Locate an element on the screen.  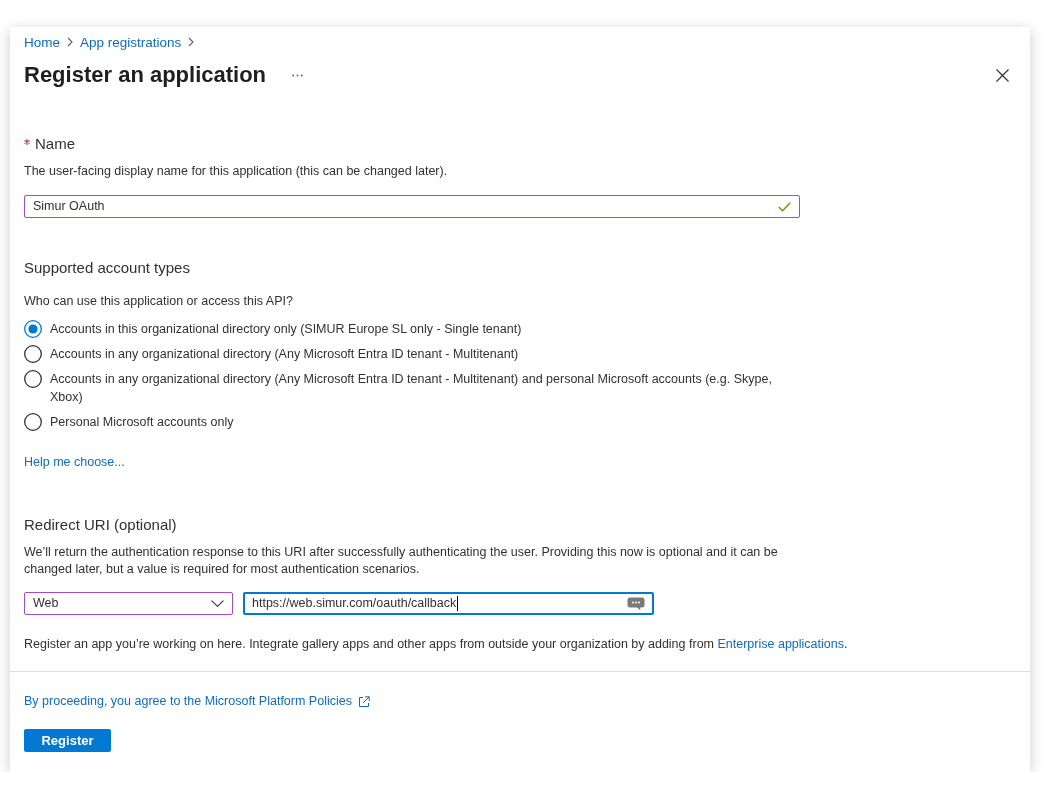
radio-label: Accounts in any organizational directory (Any Microsoft Entra ID tenant - Multitenant) and personal Microsoft accounts (e.g. Skype, Xbox) is located at coordinates (411, 388).